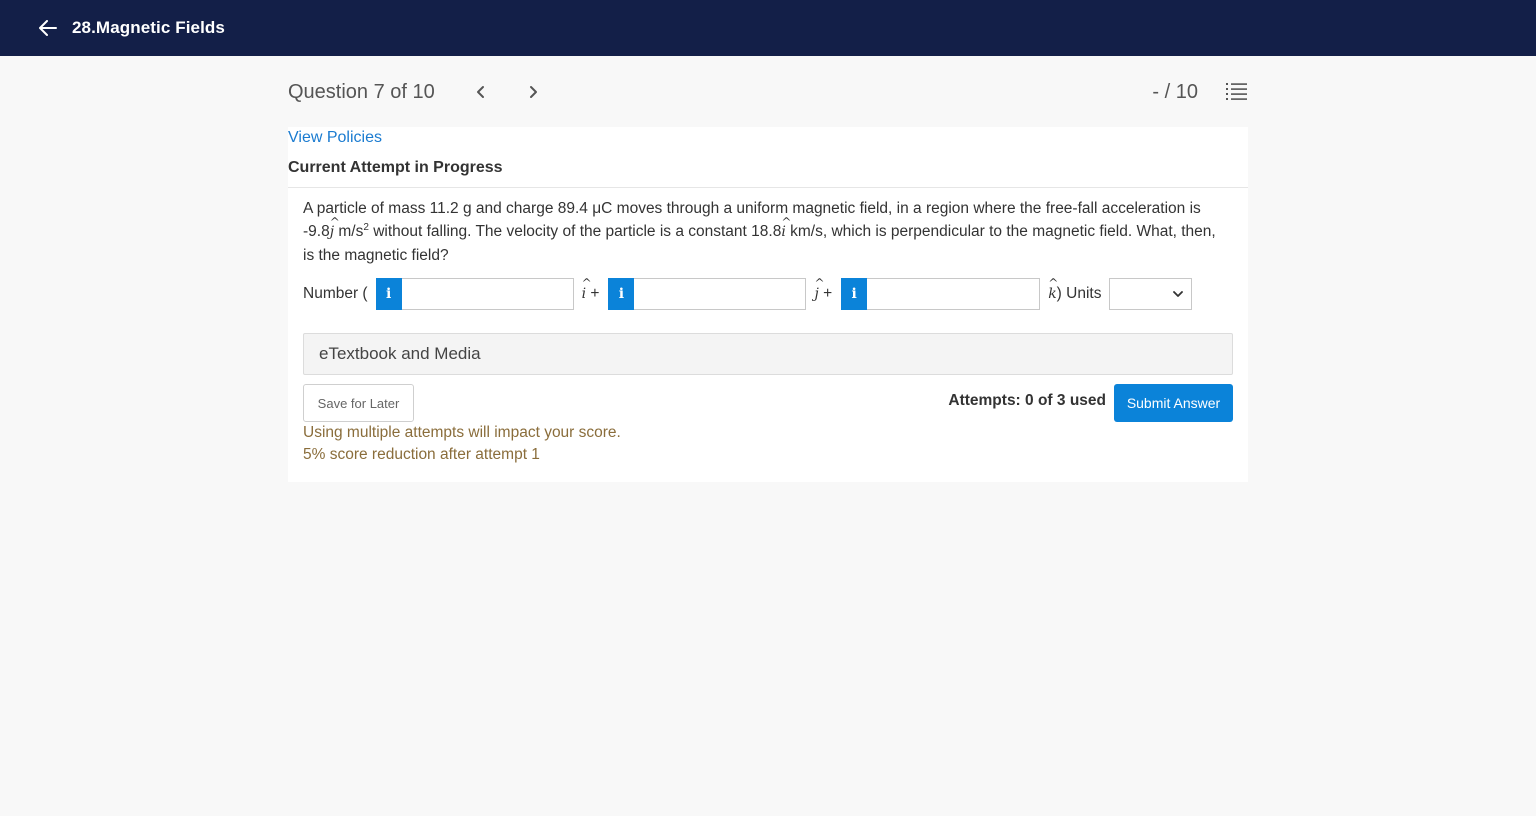 The height and width of the screenshot is (816, 1536). What do you see at coordinates (487, 294) in the screenshot?
I see `i-component-input` at bounding box center [487, 294].